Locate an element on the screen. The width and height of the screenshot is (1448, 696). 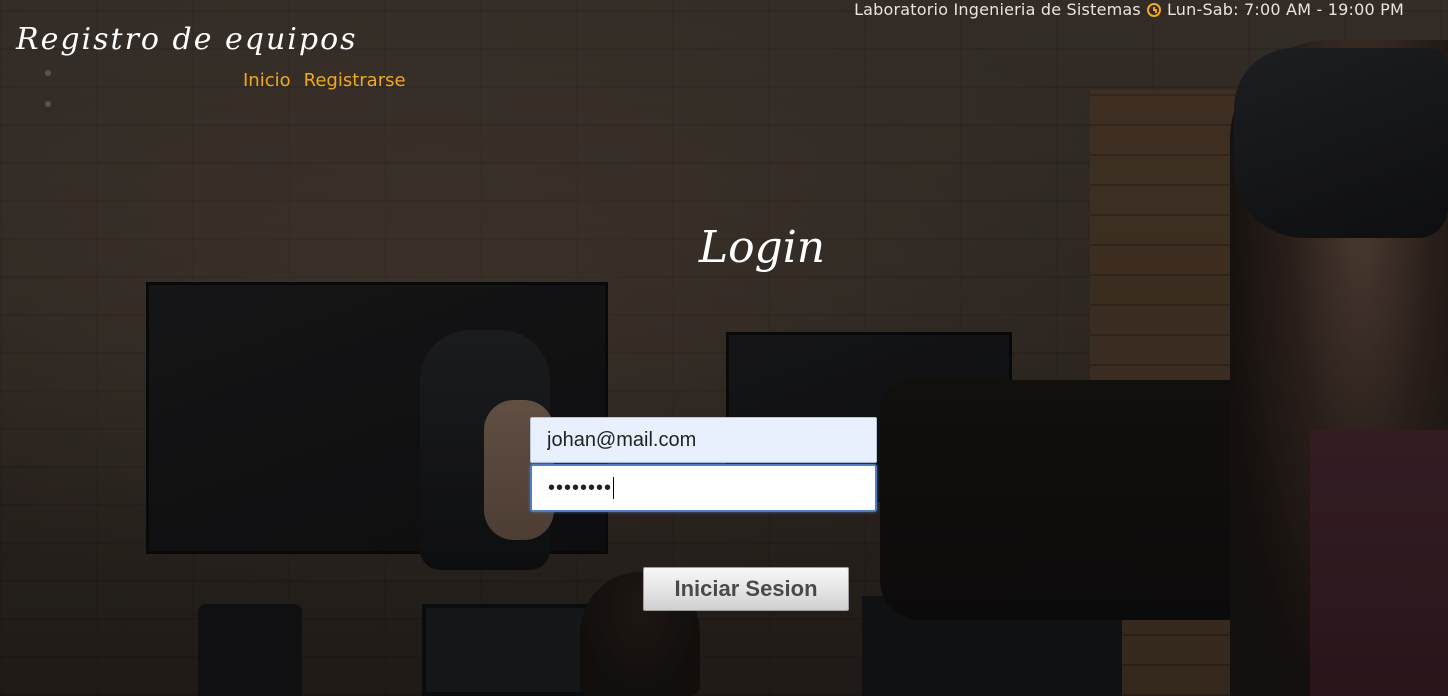
nav-link-inicio: Inicio is located at coordinates (267, 80).